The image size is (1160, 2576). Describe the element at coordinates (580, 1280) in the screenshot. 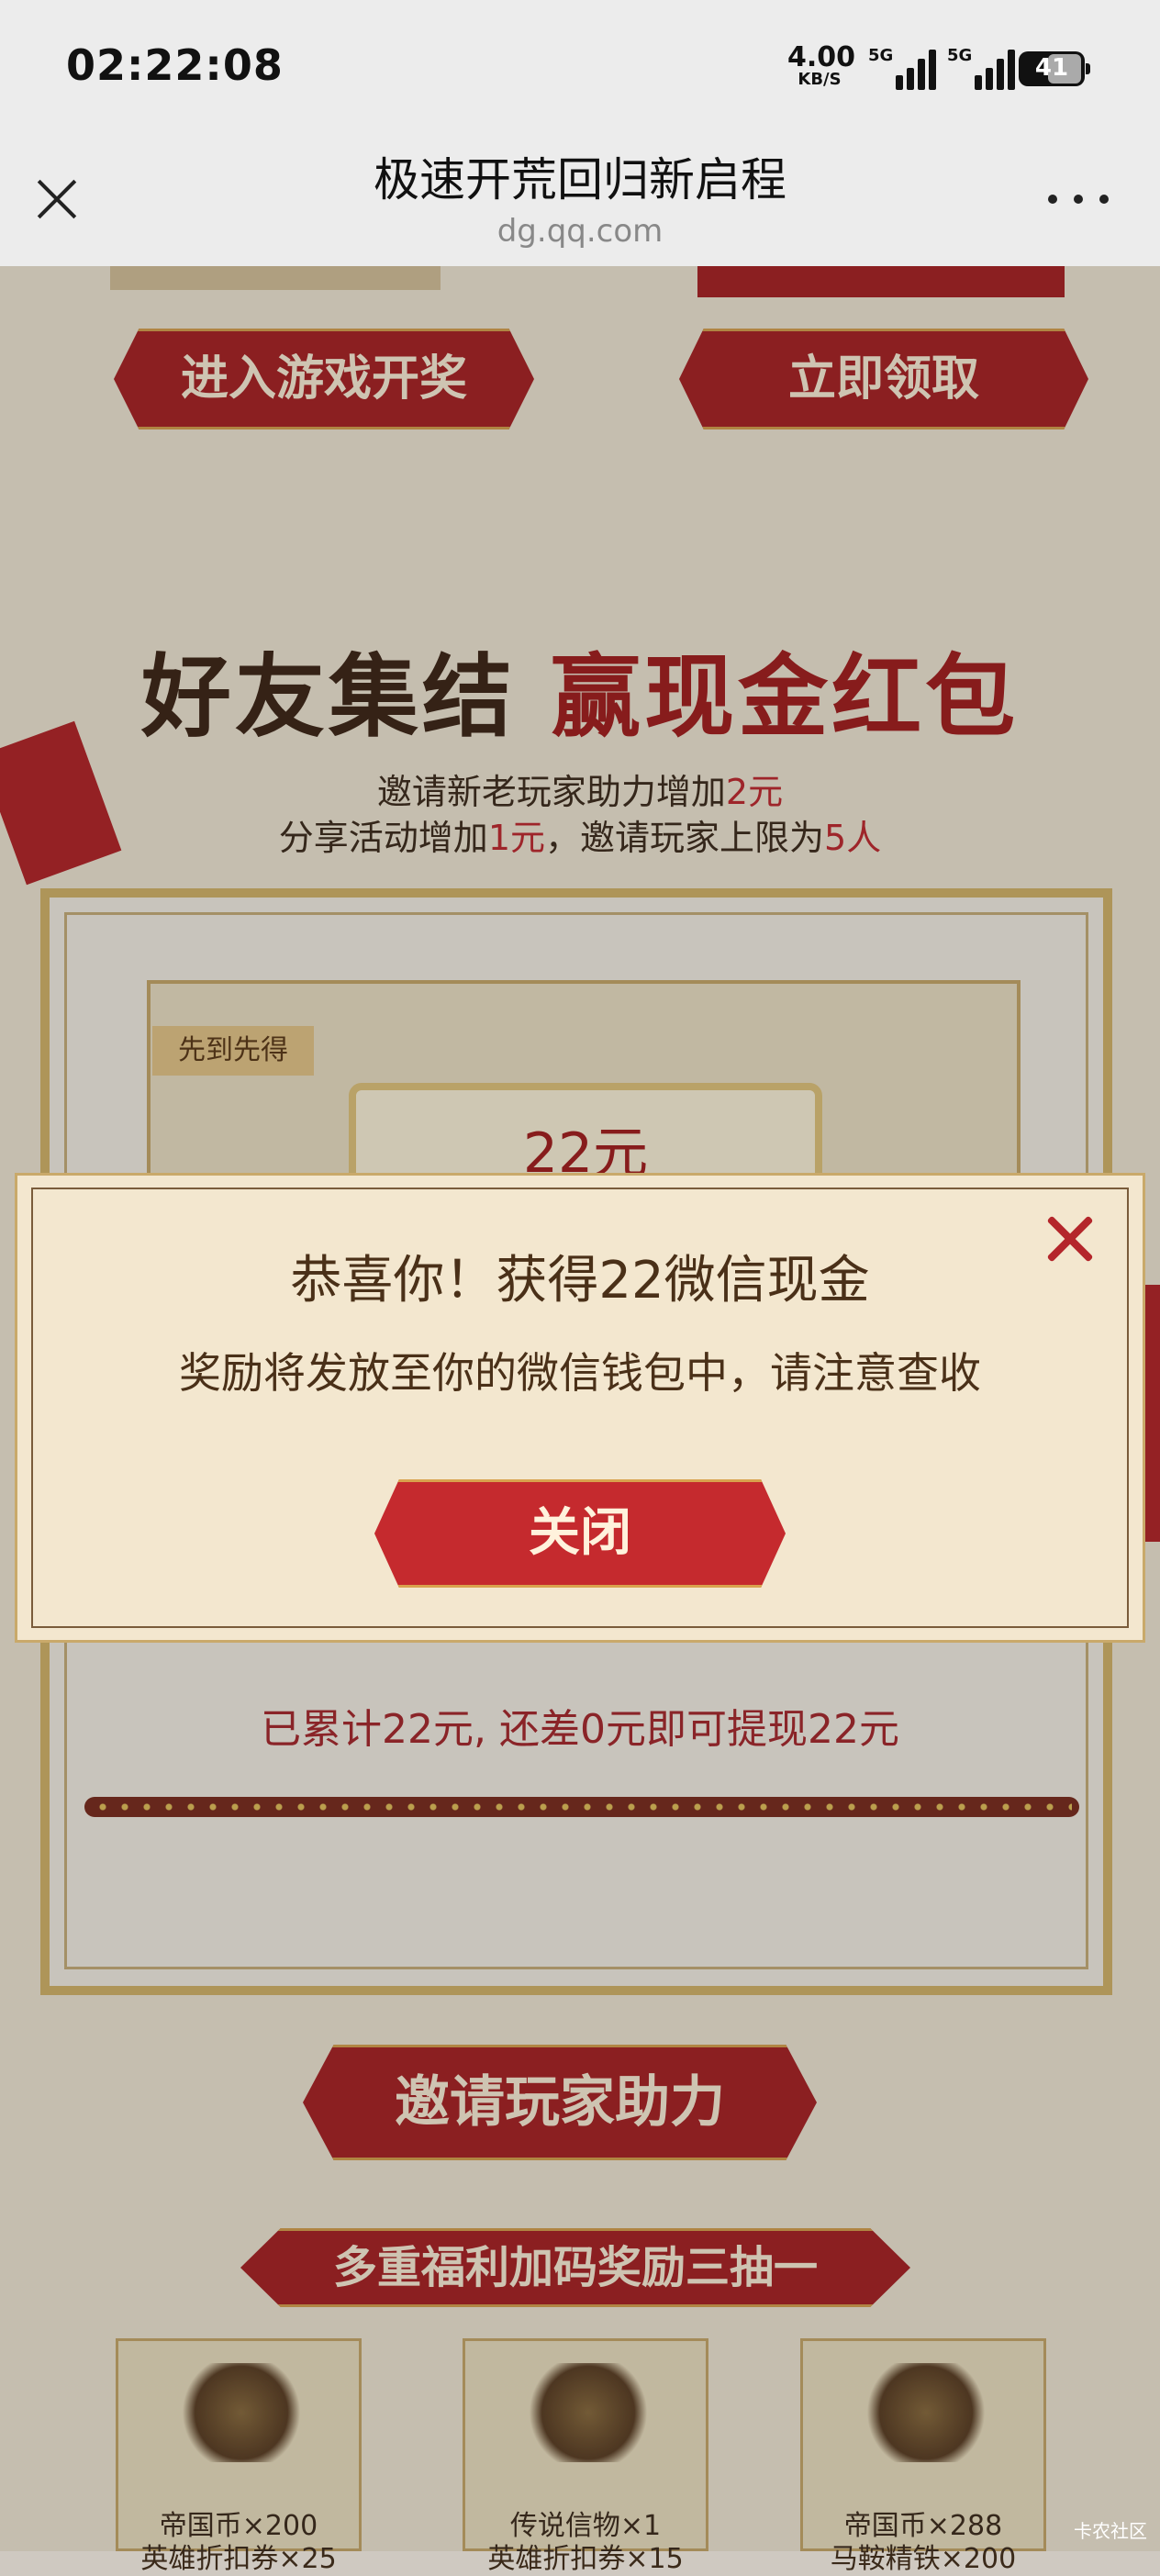

I see `modal-title: 恭喜你！获得22微信现金` at that location.